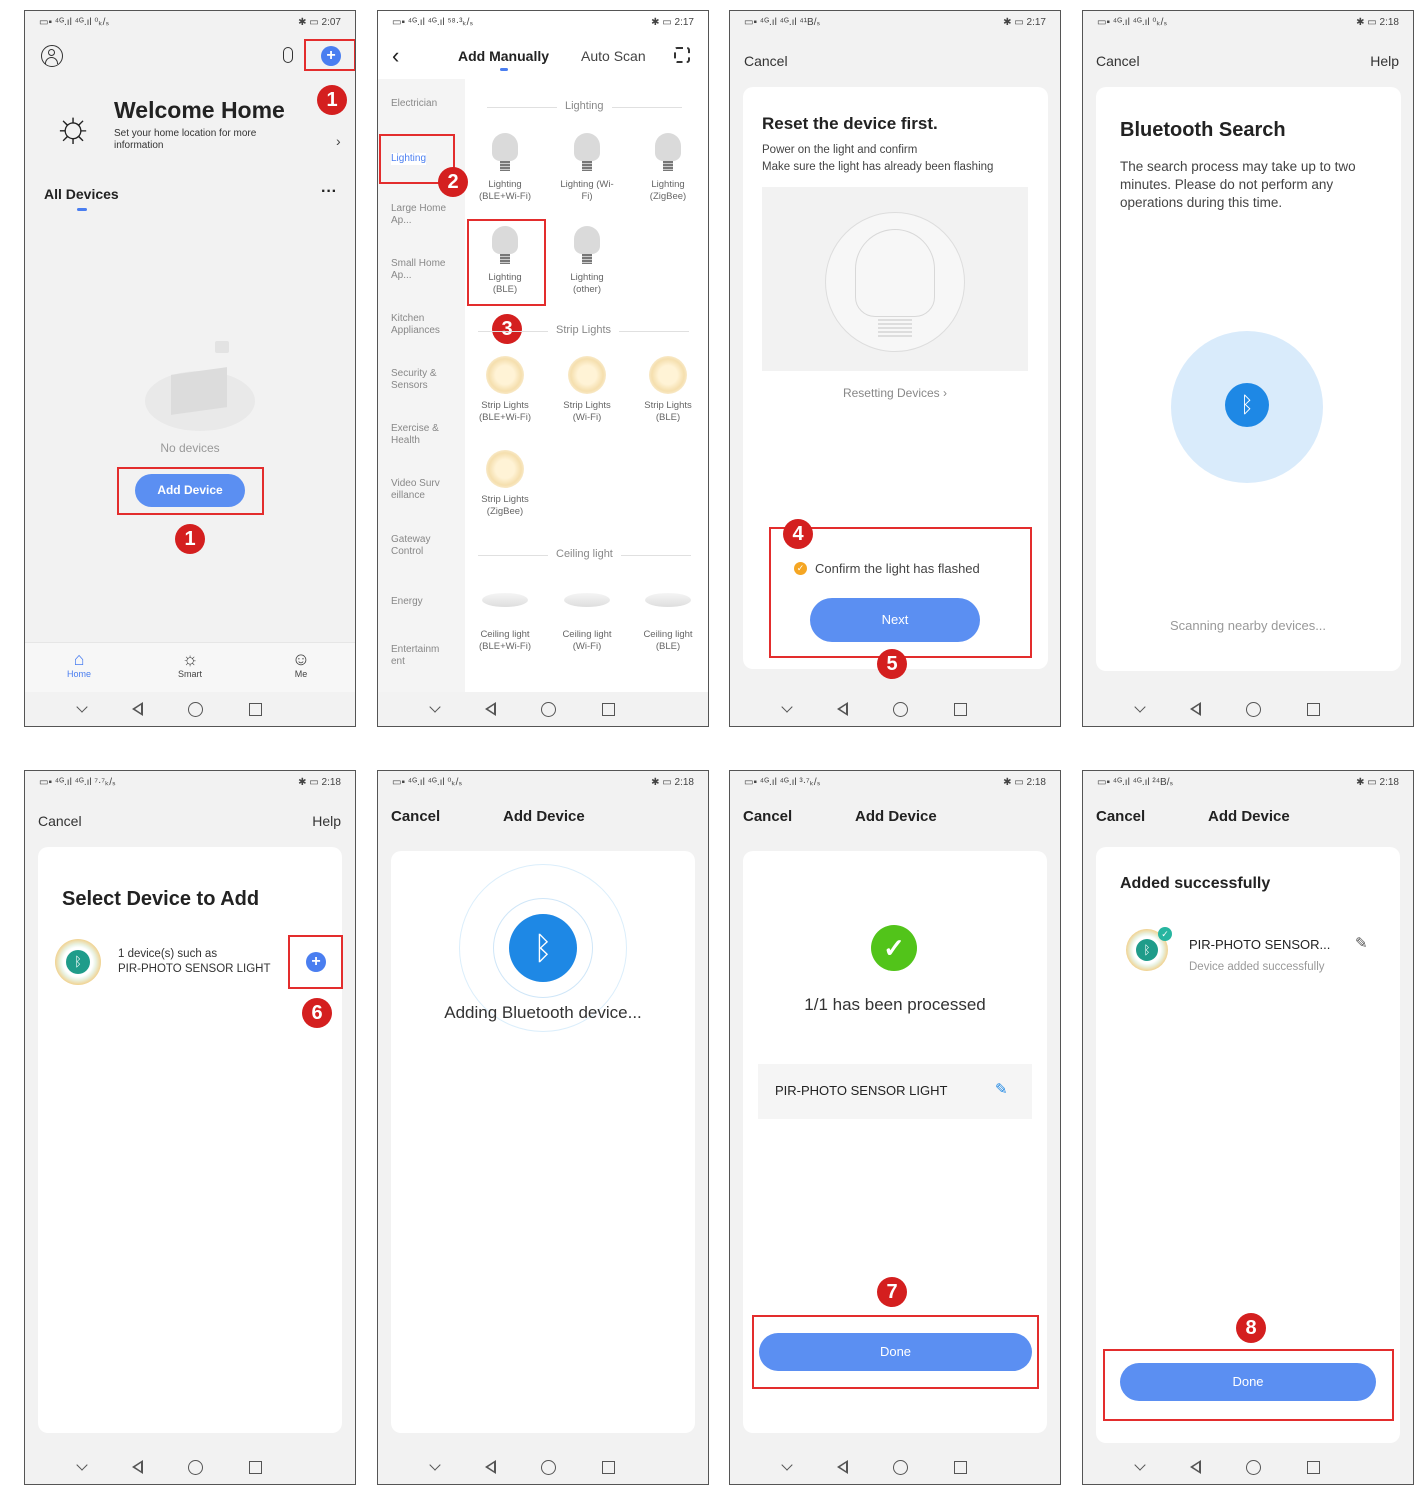 Image resolution: width=1424 pixels, height=1485 pixels. I want to click on device-strip-wifi: Strip Lights (Wi-Fi), so click(587, 390).